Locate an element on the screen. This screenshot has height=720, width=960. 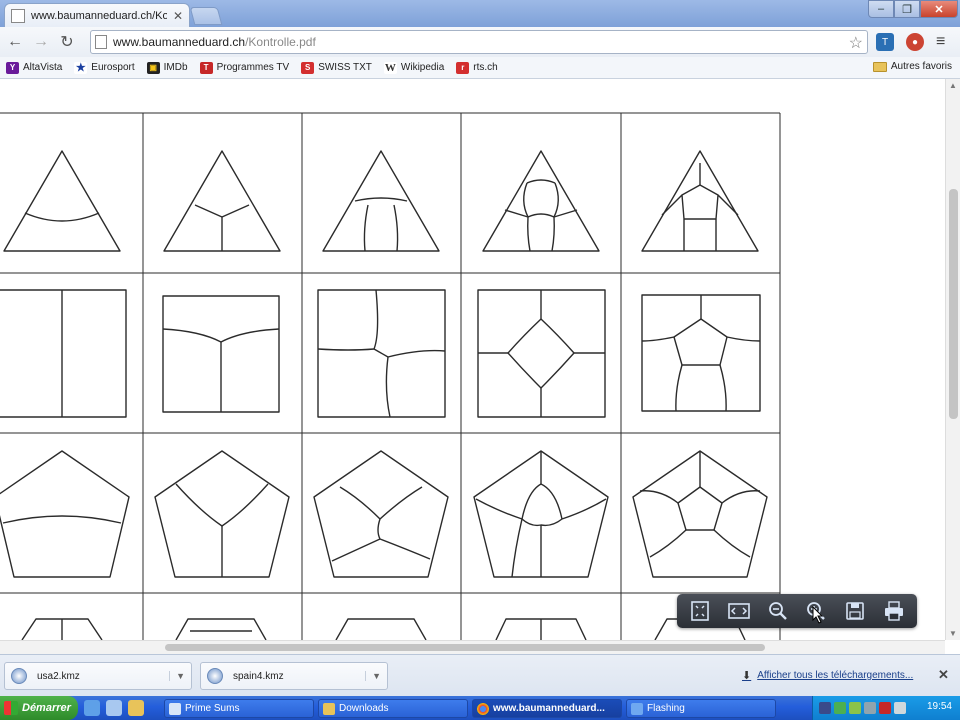
square-4-partition is located at coordinates (381, 353).